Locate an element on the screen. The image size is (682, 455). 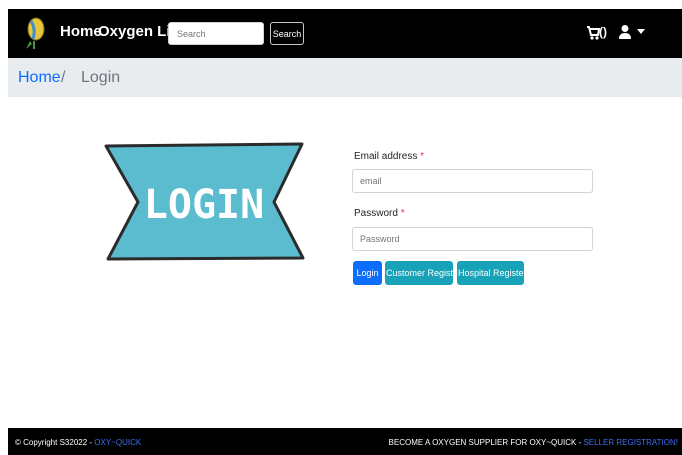
customer-register-button: Customer Register! is located at coordinates (424, 273).